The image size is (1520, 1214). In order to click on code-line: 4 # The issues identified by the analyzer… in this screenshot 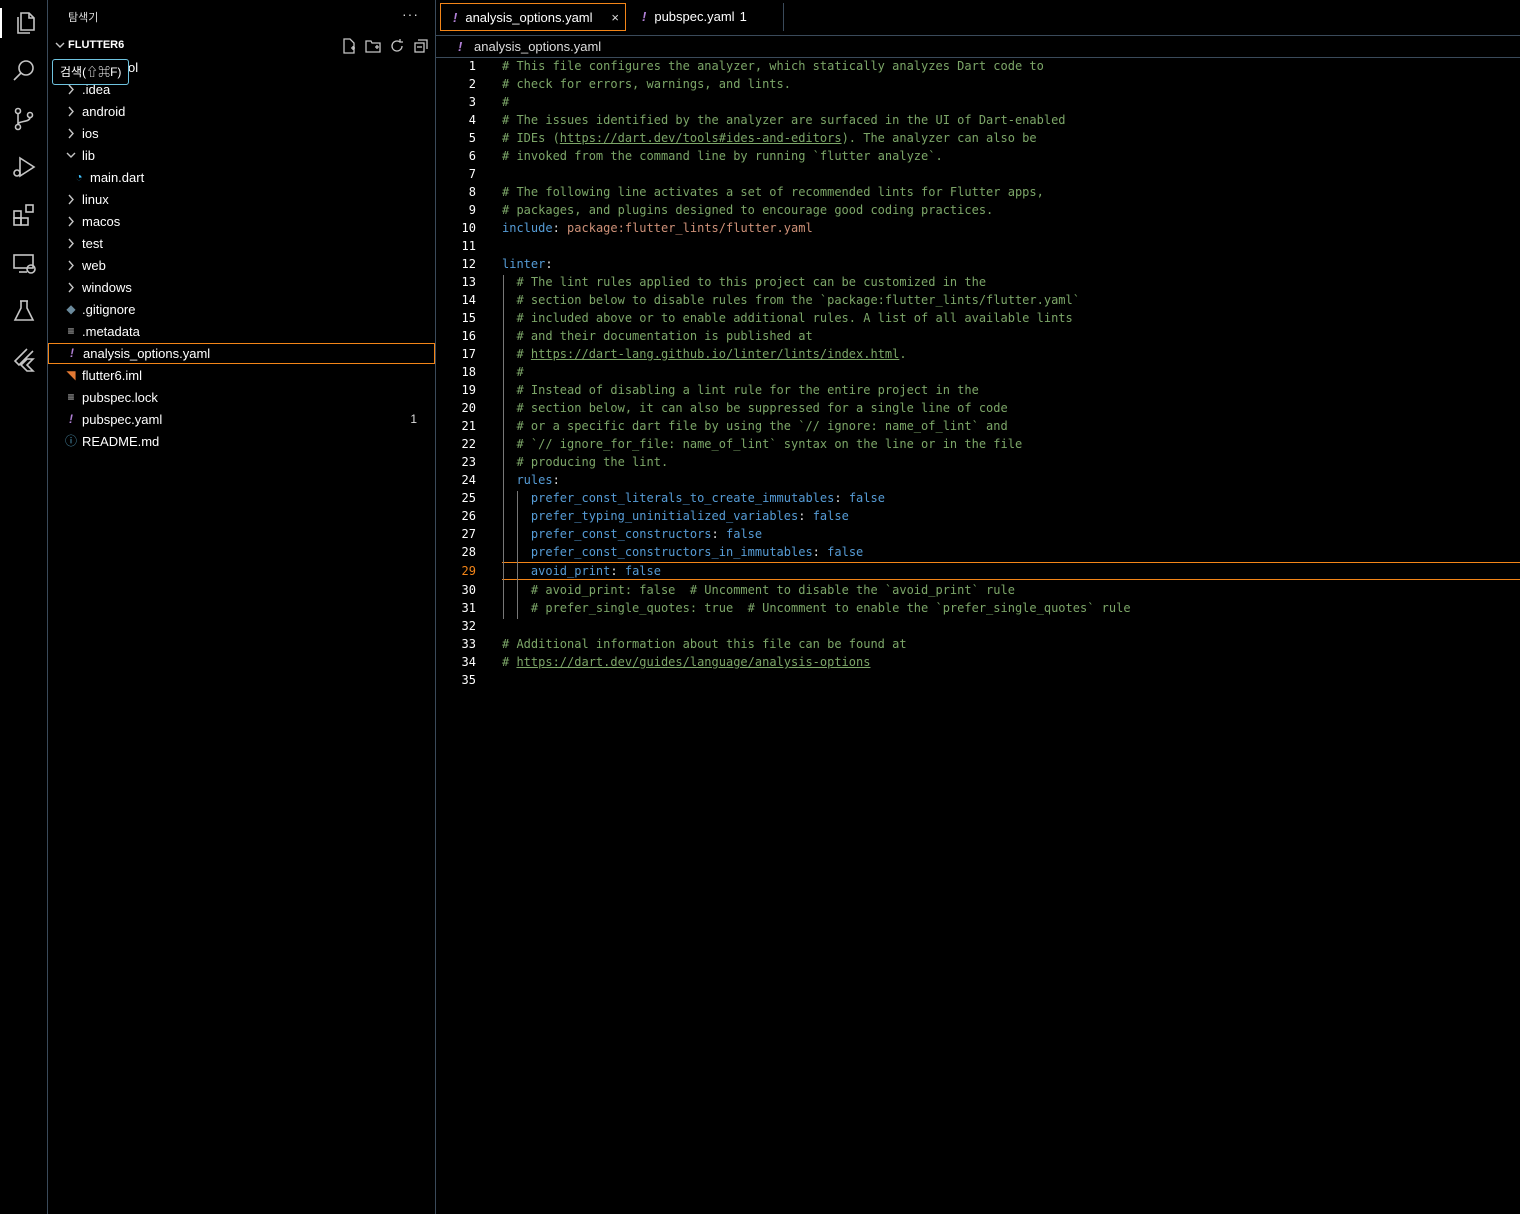, I will do `click(978, 120)`.